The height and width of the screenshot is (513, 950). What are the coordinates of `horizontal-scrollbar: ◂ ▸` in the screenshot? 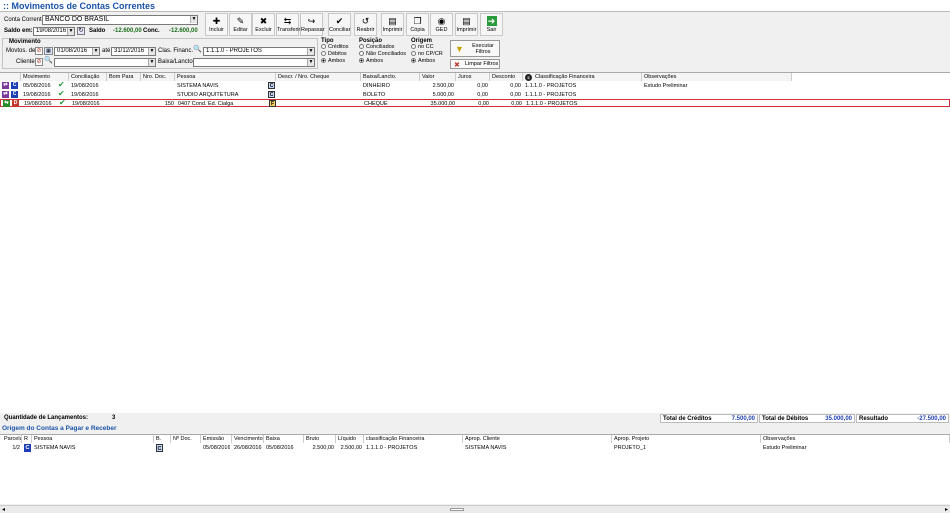 It's located at (475, 509).